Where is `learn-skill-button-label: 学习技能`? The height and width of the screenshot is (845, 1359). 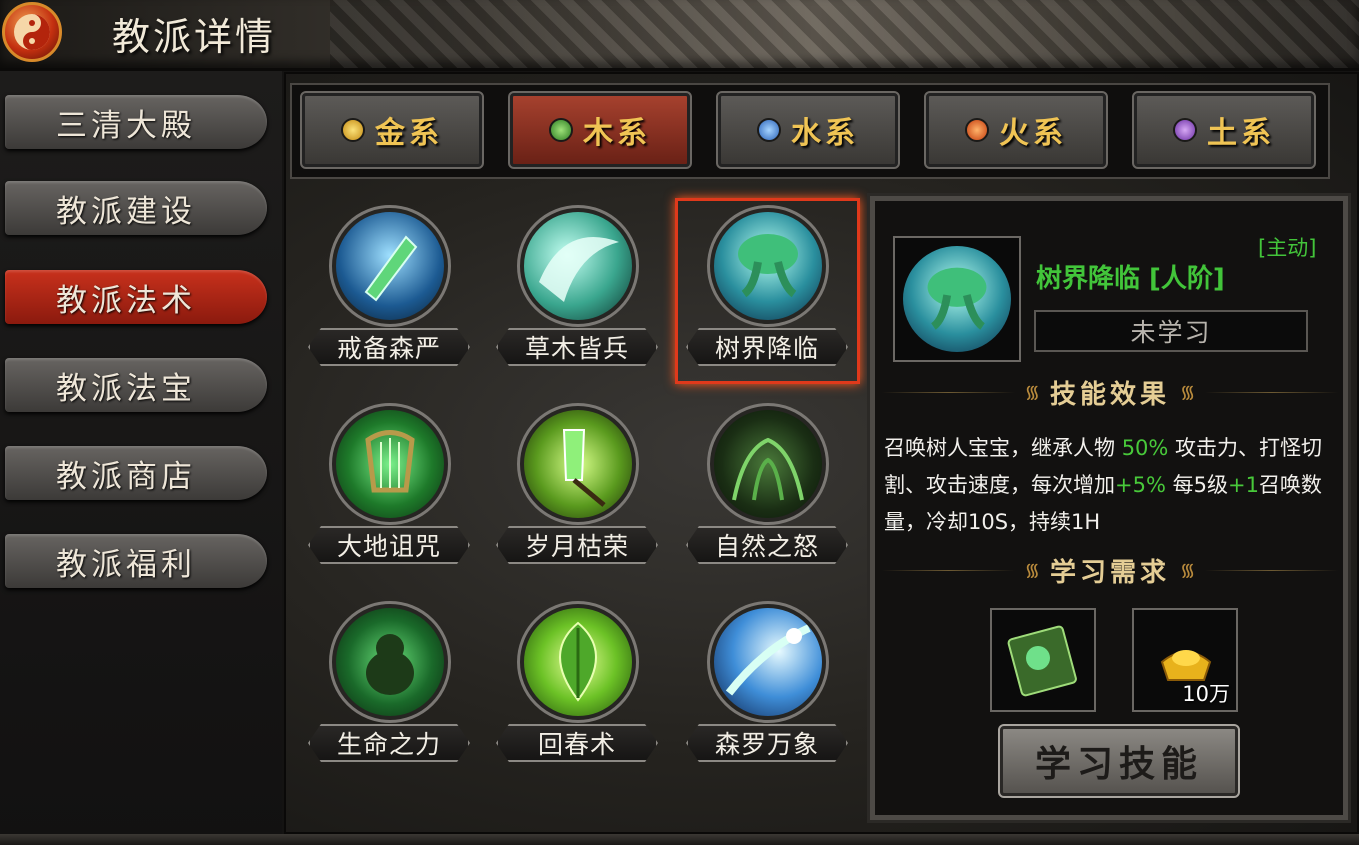 learn-skill-button-label: 学习技能 is located at coordinates (1118, 764).